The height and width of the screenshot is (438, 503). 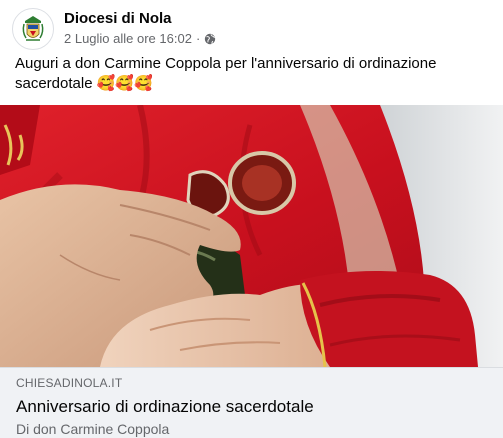 What do you see at coordinates (124, 83) in the screenshot?
I see `heart-face-emojis: 🥰🥰🥰` at bounding box center [124, 83].